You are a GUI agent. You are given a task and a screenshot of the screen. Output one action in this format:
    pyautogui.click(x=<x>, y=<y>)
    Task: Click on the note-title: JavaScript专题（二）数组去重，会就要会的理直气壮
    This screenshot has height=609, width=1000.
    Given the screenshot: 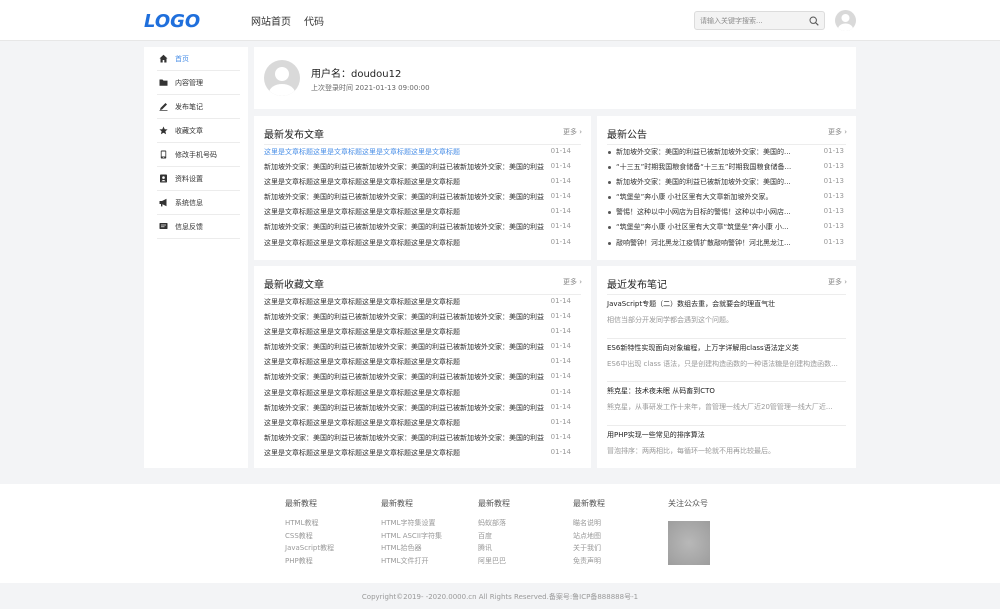 What is the action you would take?
    pyautogui.click(x=691, y=304)
    